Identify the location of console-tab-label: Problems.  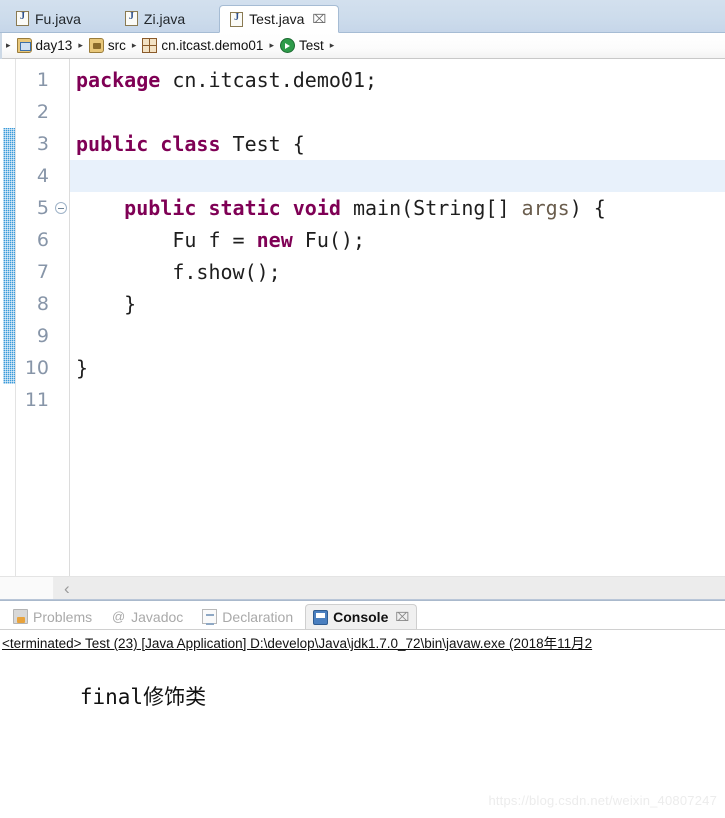
(63, 616).